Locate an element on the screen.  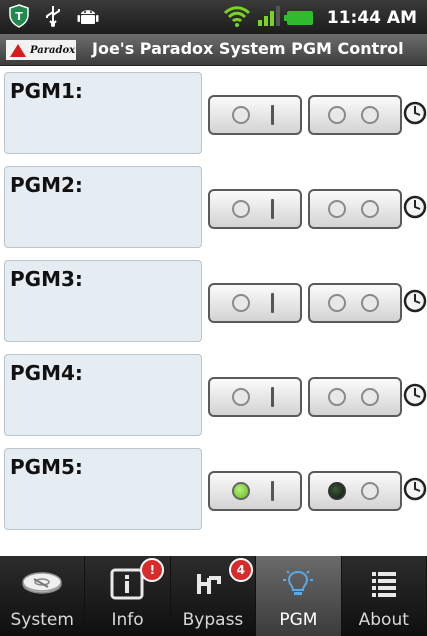
pgm5-off-button is located at coordinates (355, 491).